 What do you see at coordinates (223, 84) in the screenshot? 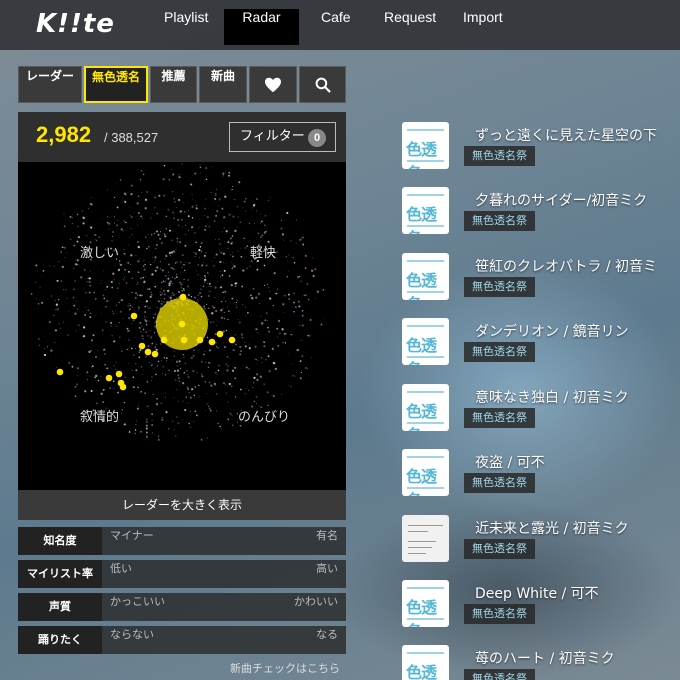
I see `tab-new-songs: 新曲` at bounding box center [223, 84].